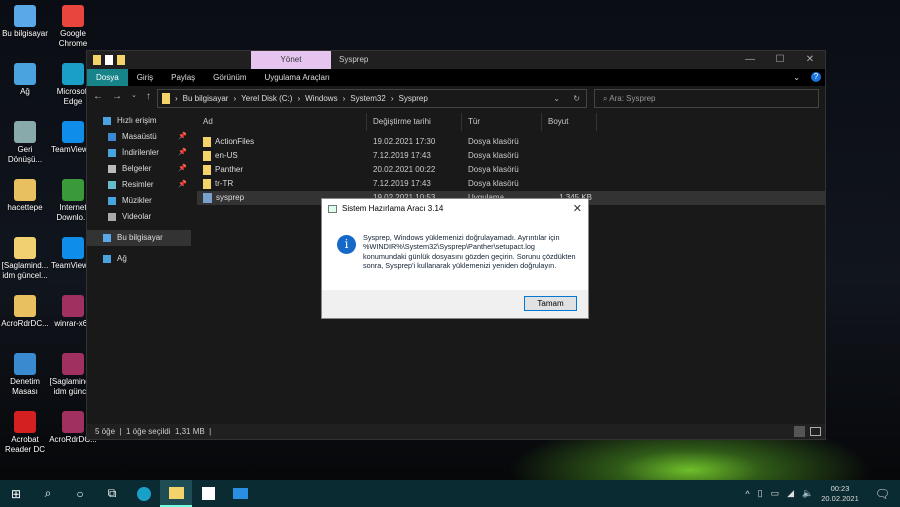 The image size is (900, 507). Describe the element at coordinates (577, 209) in the screenshot. I see `dialog-close-button: ✕` at that location.